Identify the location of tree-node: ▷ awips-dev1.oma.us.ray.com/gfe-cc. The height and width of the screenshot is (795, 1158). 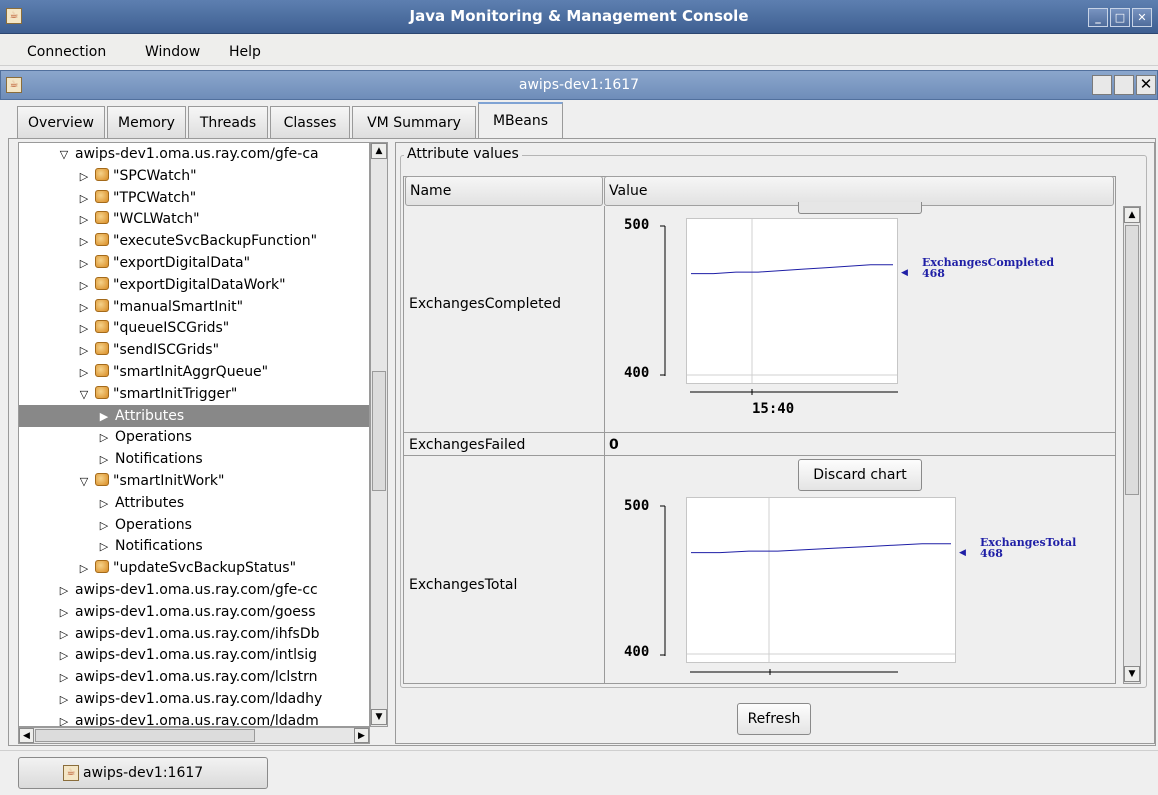
(187, 590).